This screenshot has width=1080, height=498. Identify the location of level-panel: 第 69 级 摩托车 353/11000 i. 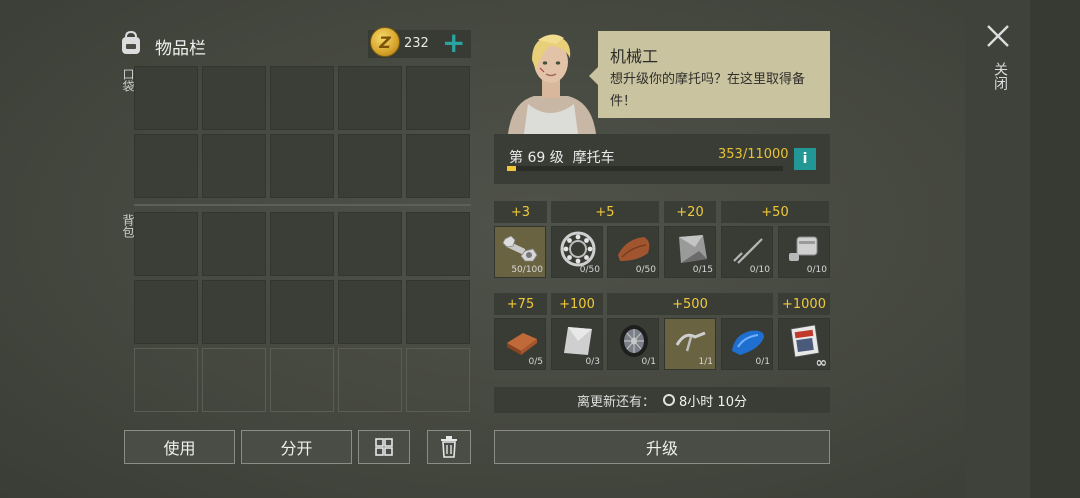
(662, 159).